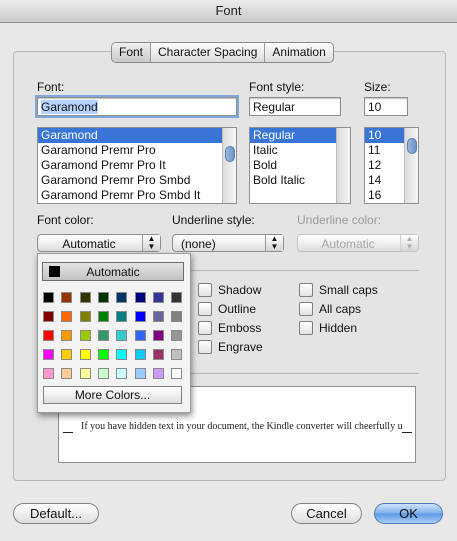  I want to click on ok-button: OK, so click(408, 513).